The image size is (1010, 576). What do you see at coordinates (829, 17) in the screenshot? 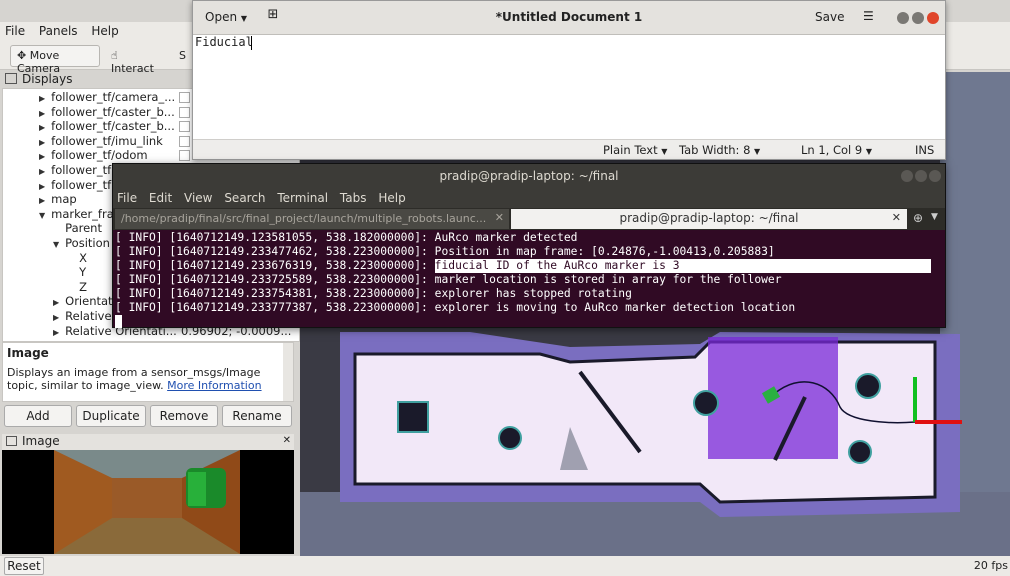
I see `save-button: Save` at bounding box center [829, 17].